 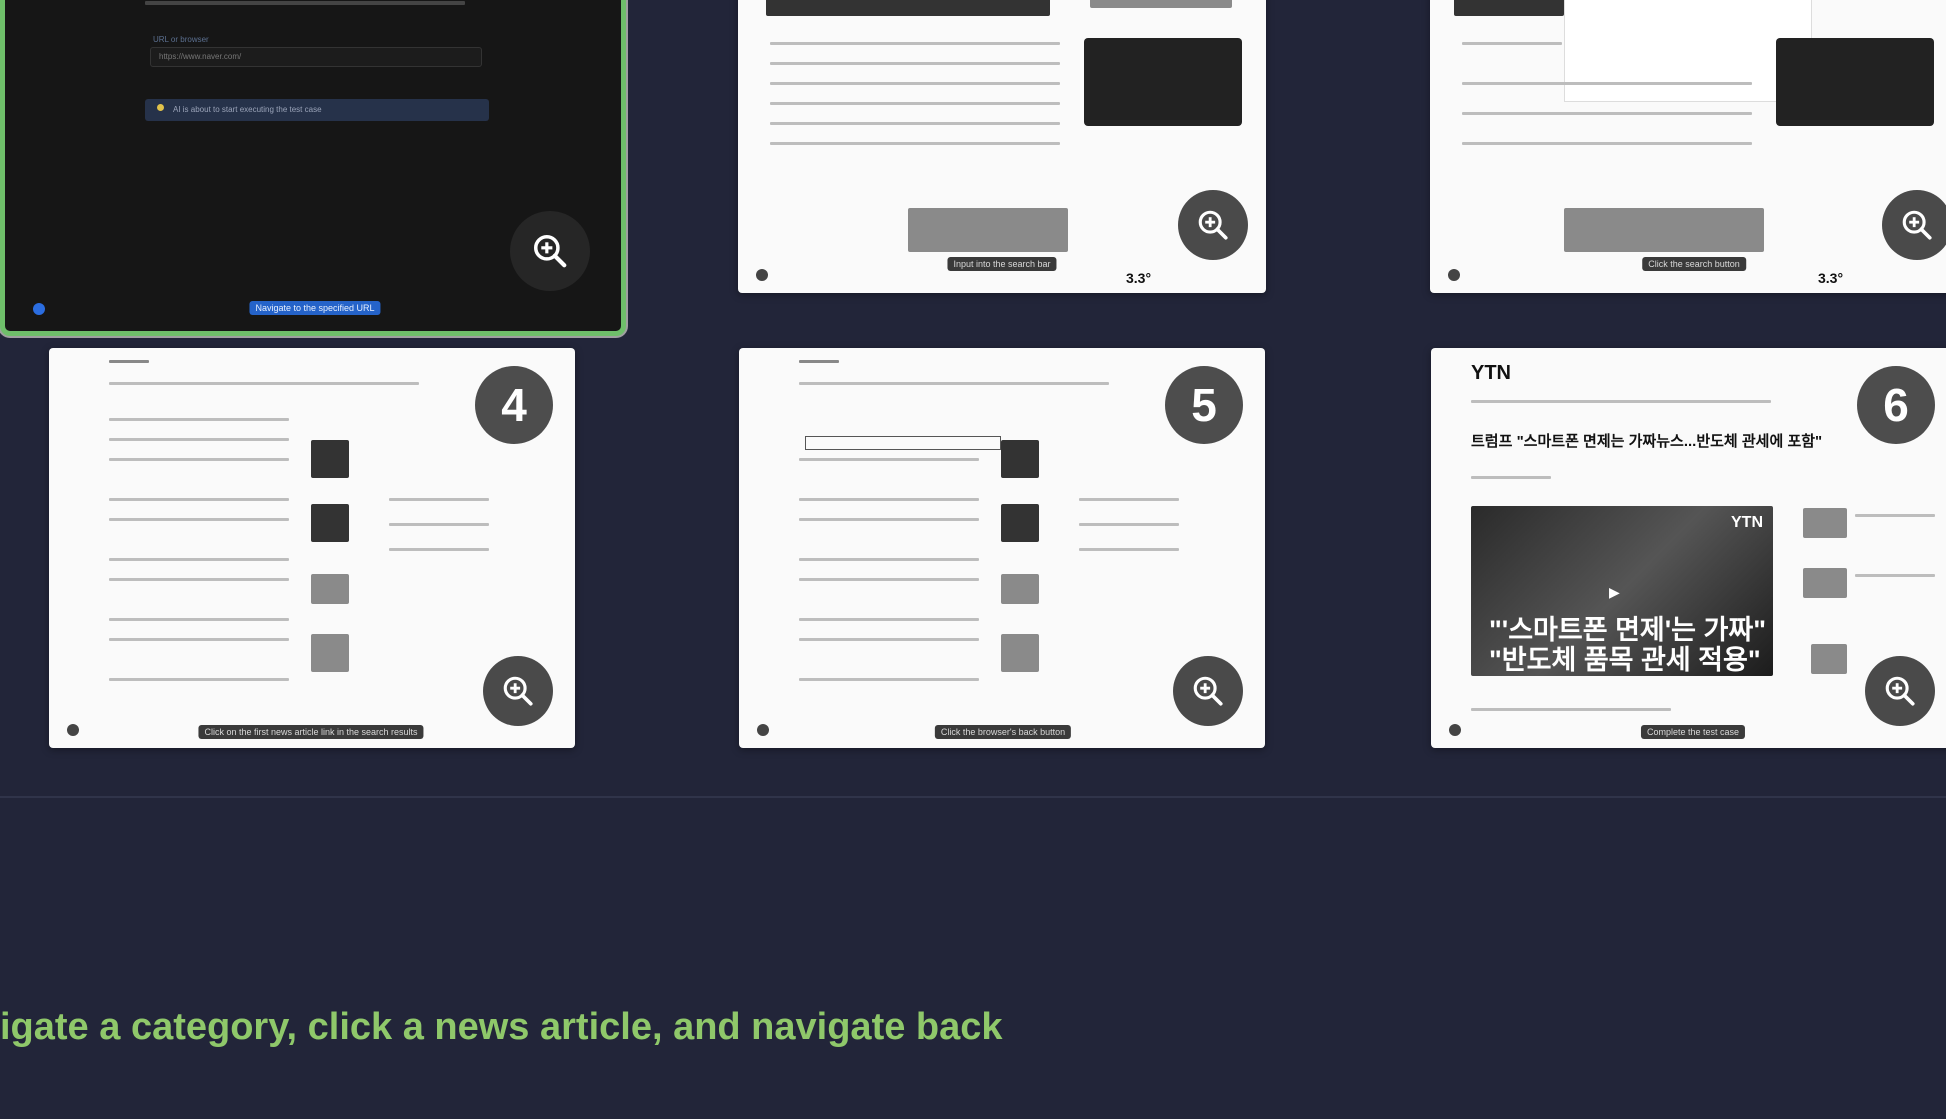 What do you see at coordinates (1491, 373) in the screenshot?
I see `site-logo: YTN` at bounding box center [1491, 373].